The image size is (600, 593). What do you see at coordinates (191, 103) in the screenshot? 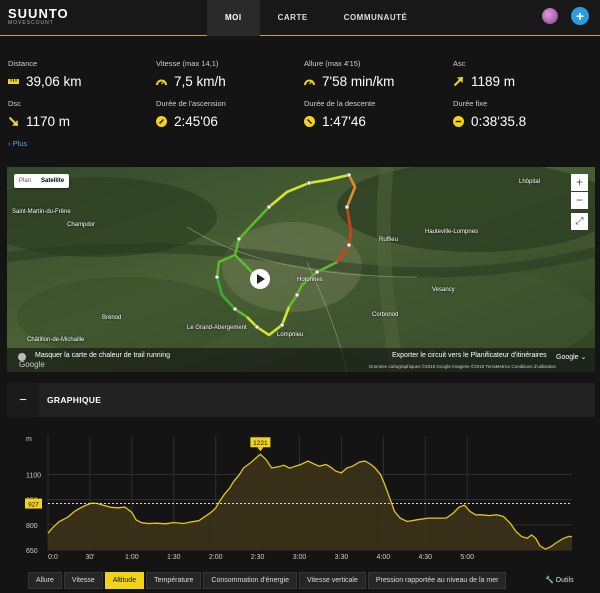
I see `stat-label: Durée de l'ascension` at bounding box center [191, 103].